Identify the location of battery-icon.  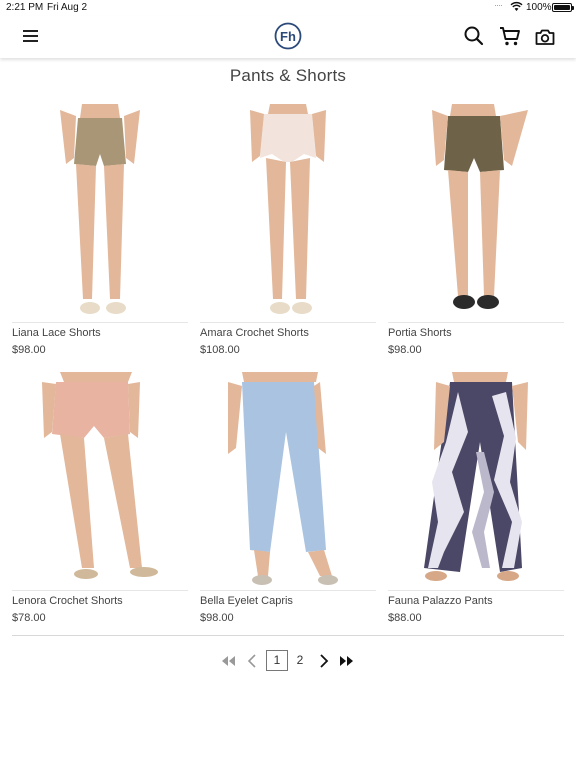
(563, 7).